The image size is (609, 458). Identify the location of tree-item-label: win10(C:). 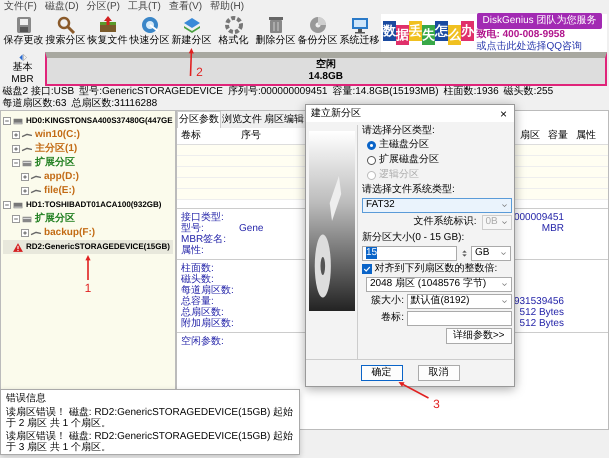
(57, 135).